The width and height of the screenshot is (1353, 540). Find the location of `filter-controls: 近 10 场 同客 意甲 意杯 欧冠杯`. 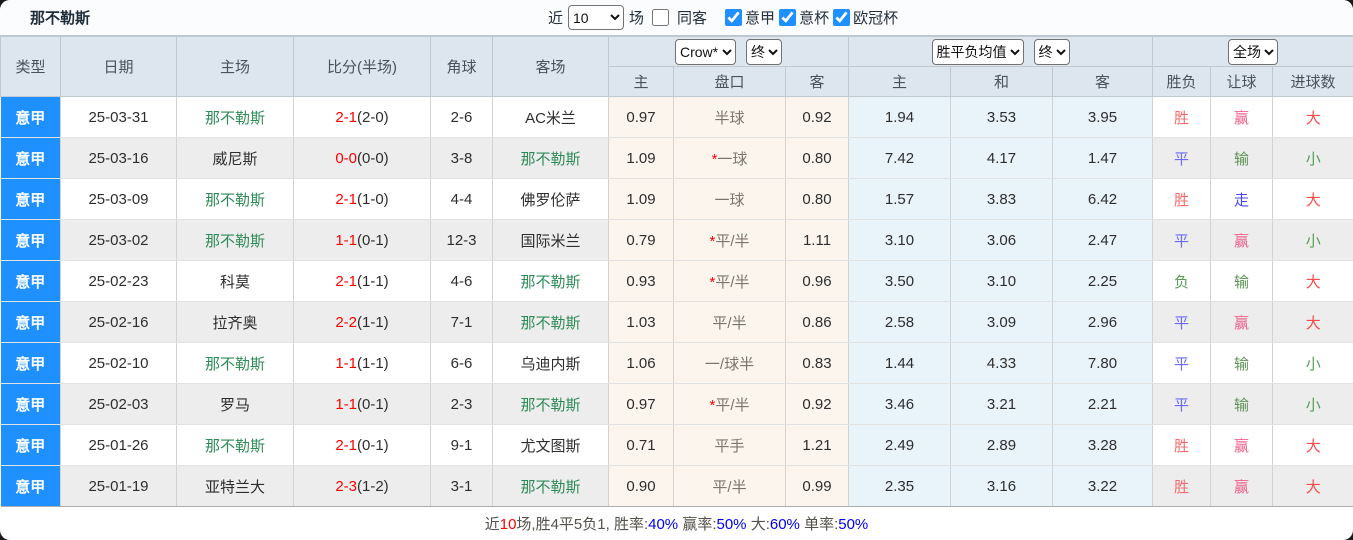

filter-controls: 近 10 场 同客 意甲 意杯 欧冠杯 is located at coordinates (721, 17).